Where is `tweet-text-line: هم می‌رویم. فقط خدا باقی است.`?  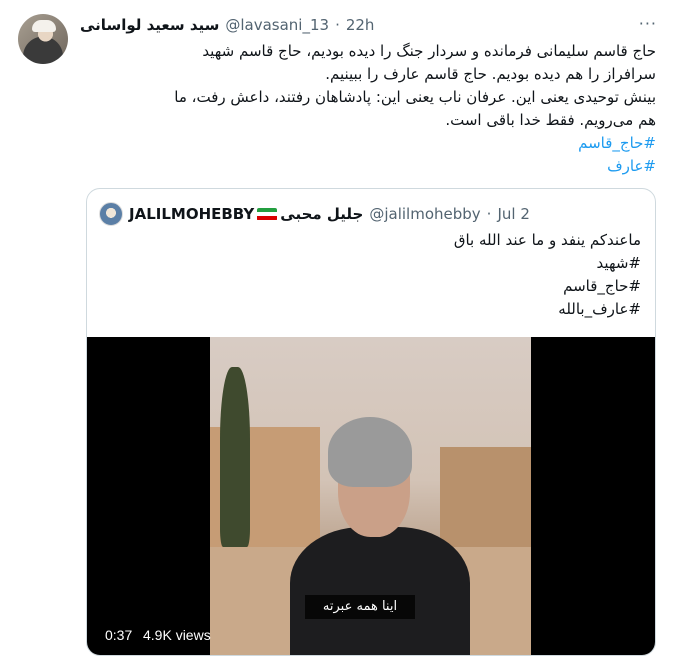 tweet-text-line: هم می‌رویم. فقط خدا باقی است. is located at coordinates (550, 120).